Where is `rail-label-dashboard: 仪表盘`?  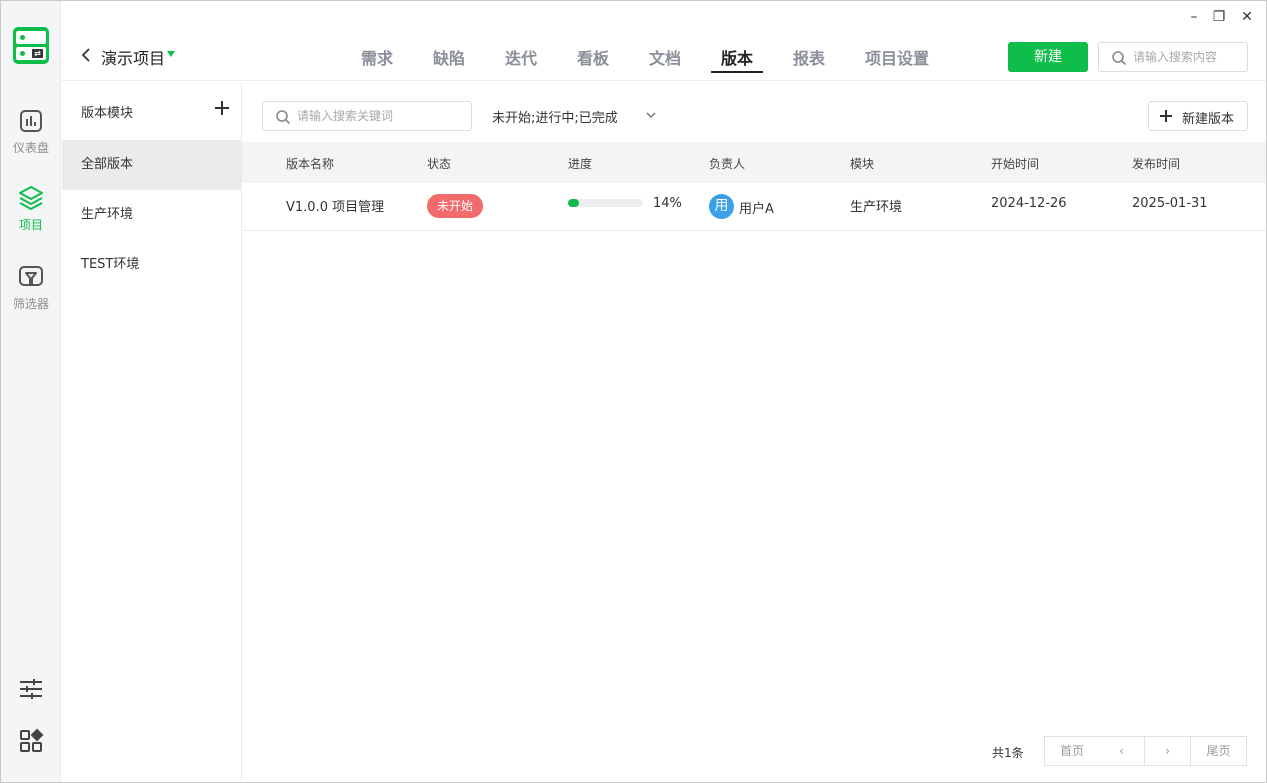
rail-label-dashboard: 仪表盘 is located at coordinates (30, 148).